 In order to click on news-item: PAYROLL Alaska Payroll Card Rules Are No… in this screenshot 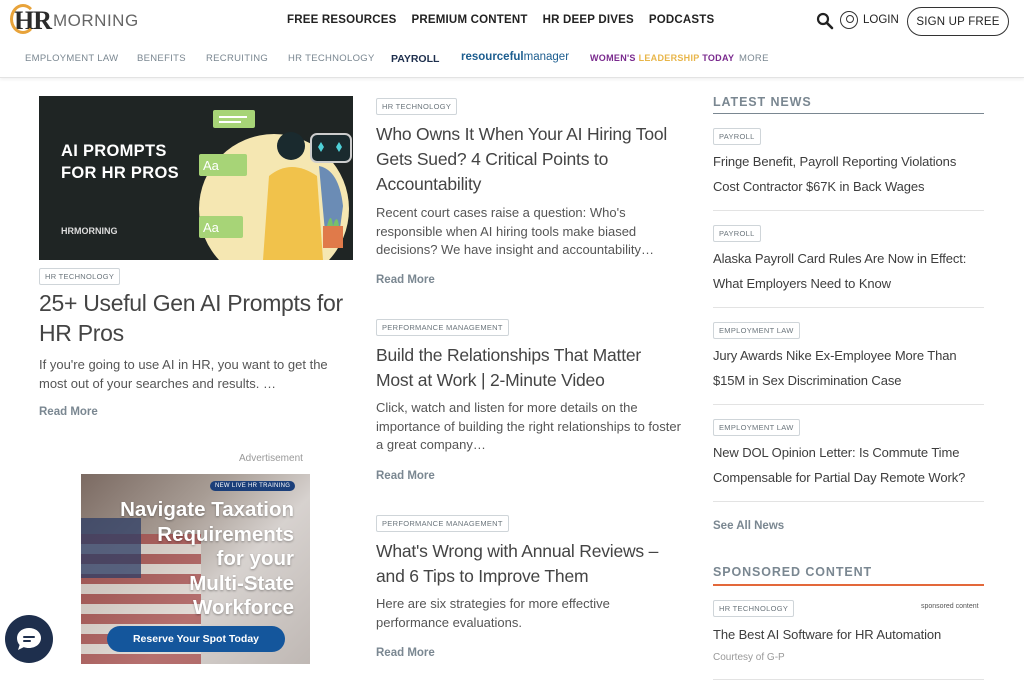, I will do `click(848, 259)`.